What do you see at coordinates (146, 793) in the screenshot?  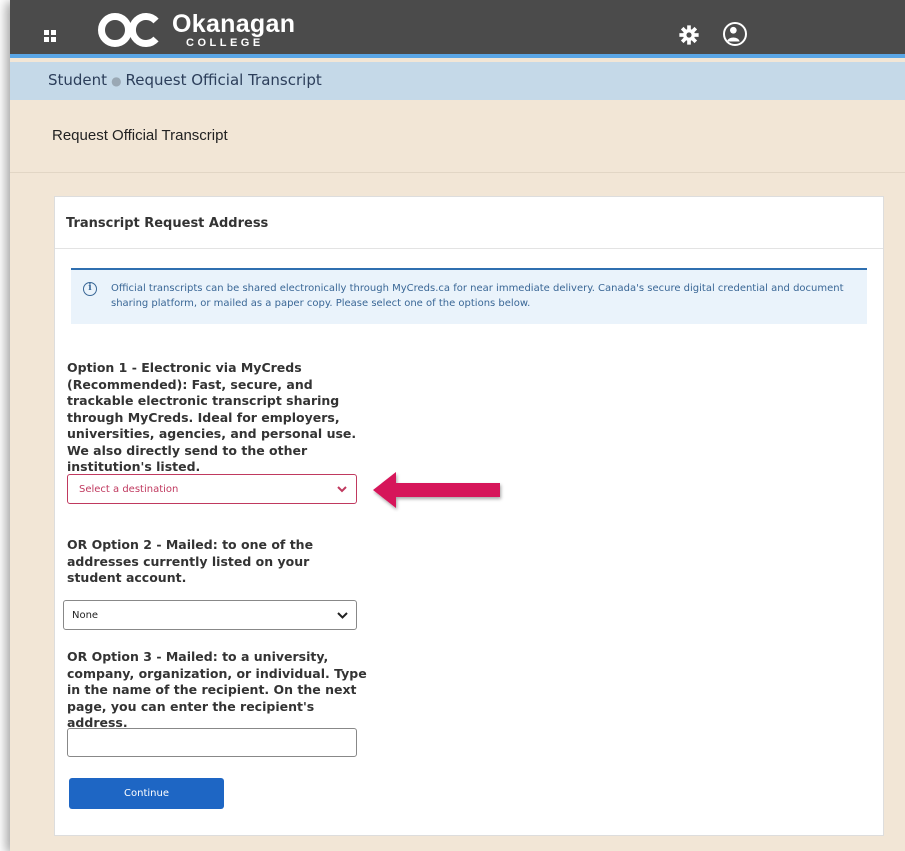 I see `continue-button: Continue` at bounding box center [146, 793].